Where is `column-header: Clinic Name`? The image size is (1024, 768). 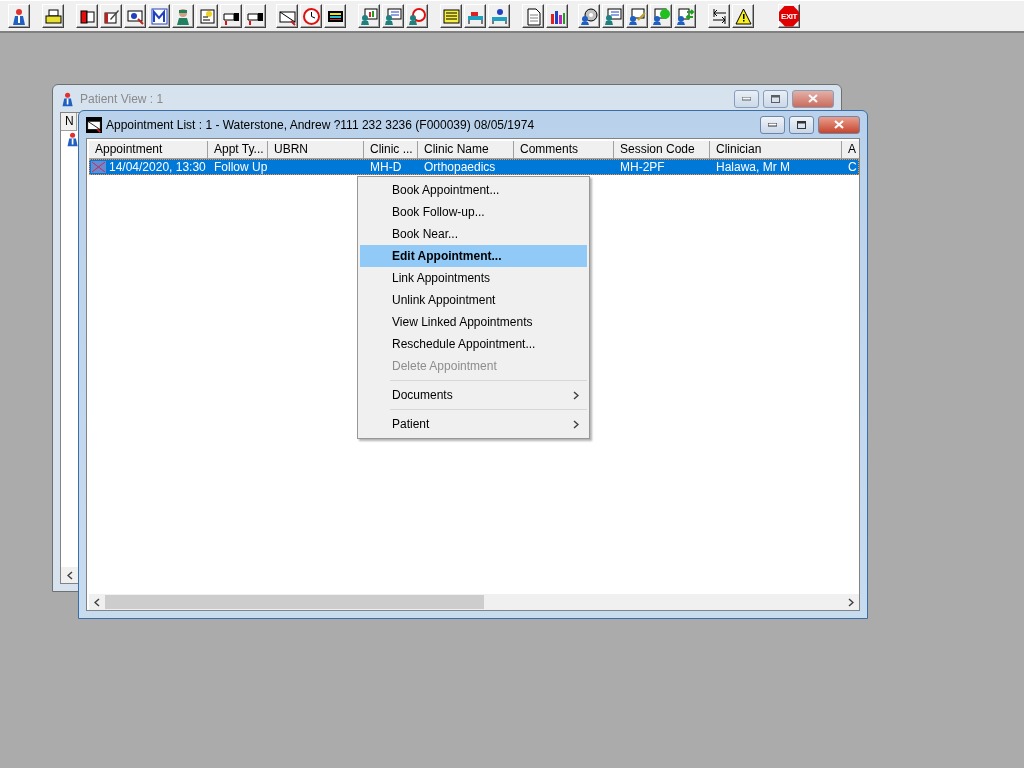
column-header: Clinic Name is located at coordinates (466, 150).